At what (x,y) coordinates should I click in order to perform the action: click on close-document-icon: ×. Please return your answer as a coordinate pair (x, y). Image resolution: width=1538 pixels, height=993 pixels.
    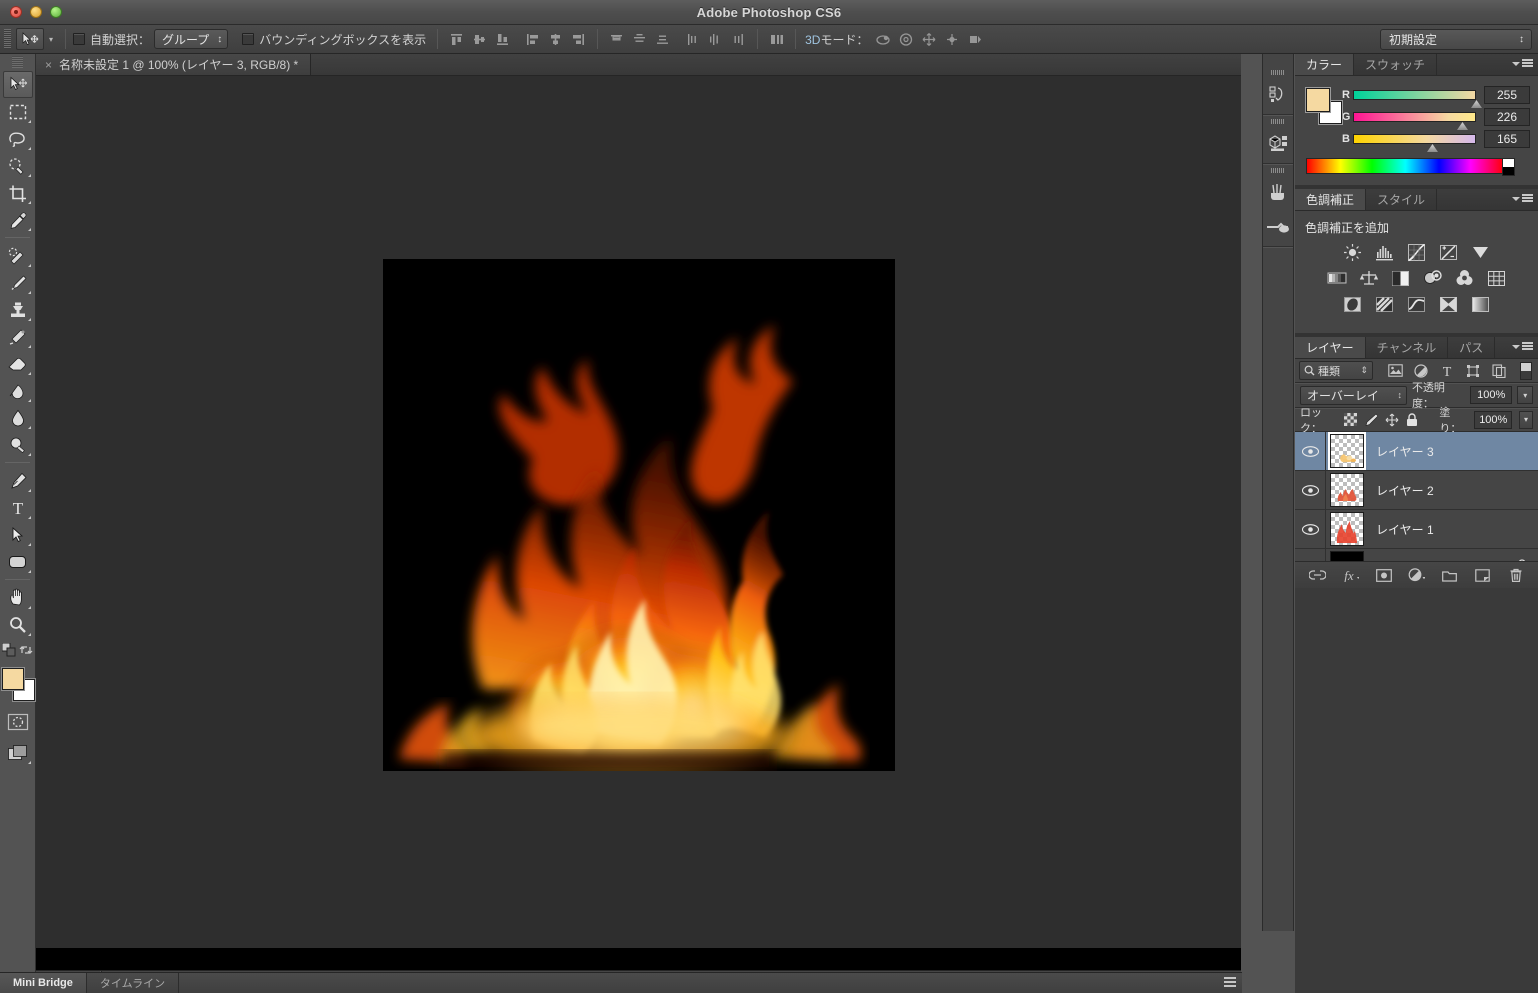
    Looking at the image, I should click on (48, 65).